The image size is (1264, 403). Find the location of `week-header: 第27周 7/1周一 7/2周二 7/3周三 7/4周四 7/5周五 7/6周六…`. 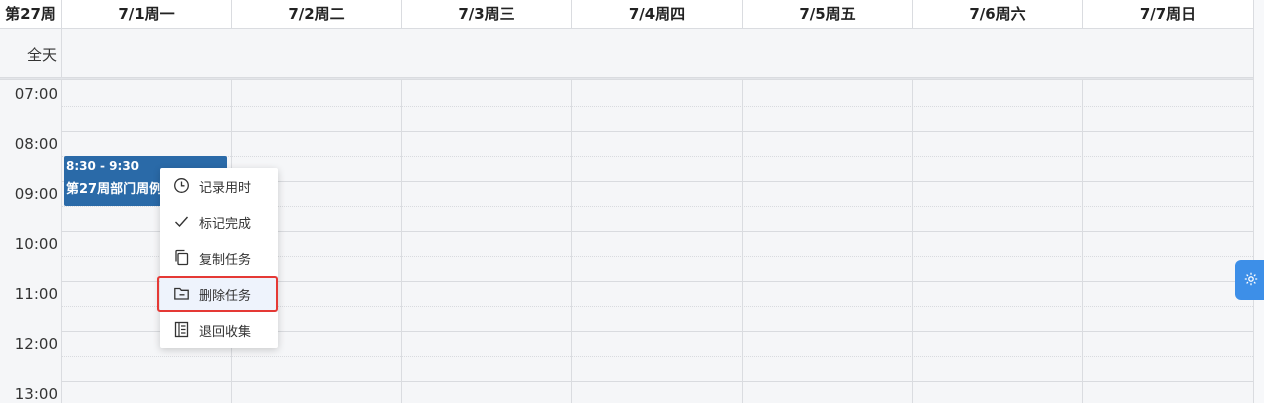

week-header: 第27周 7/1周一 7/2周二 7/3周三 7/4周四 7/5周五 7/6周六… is located at coordinates (626, 14).